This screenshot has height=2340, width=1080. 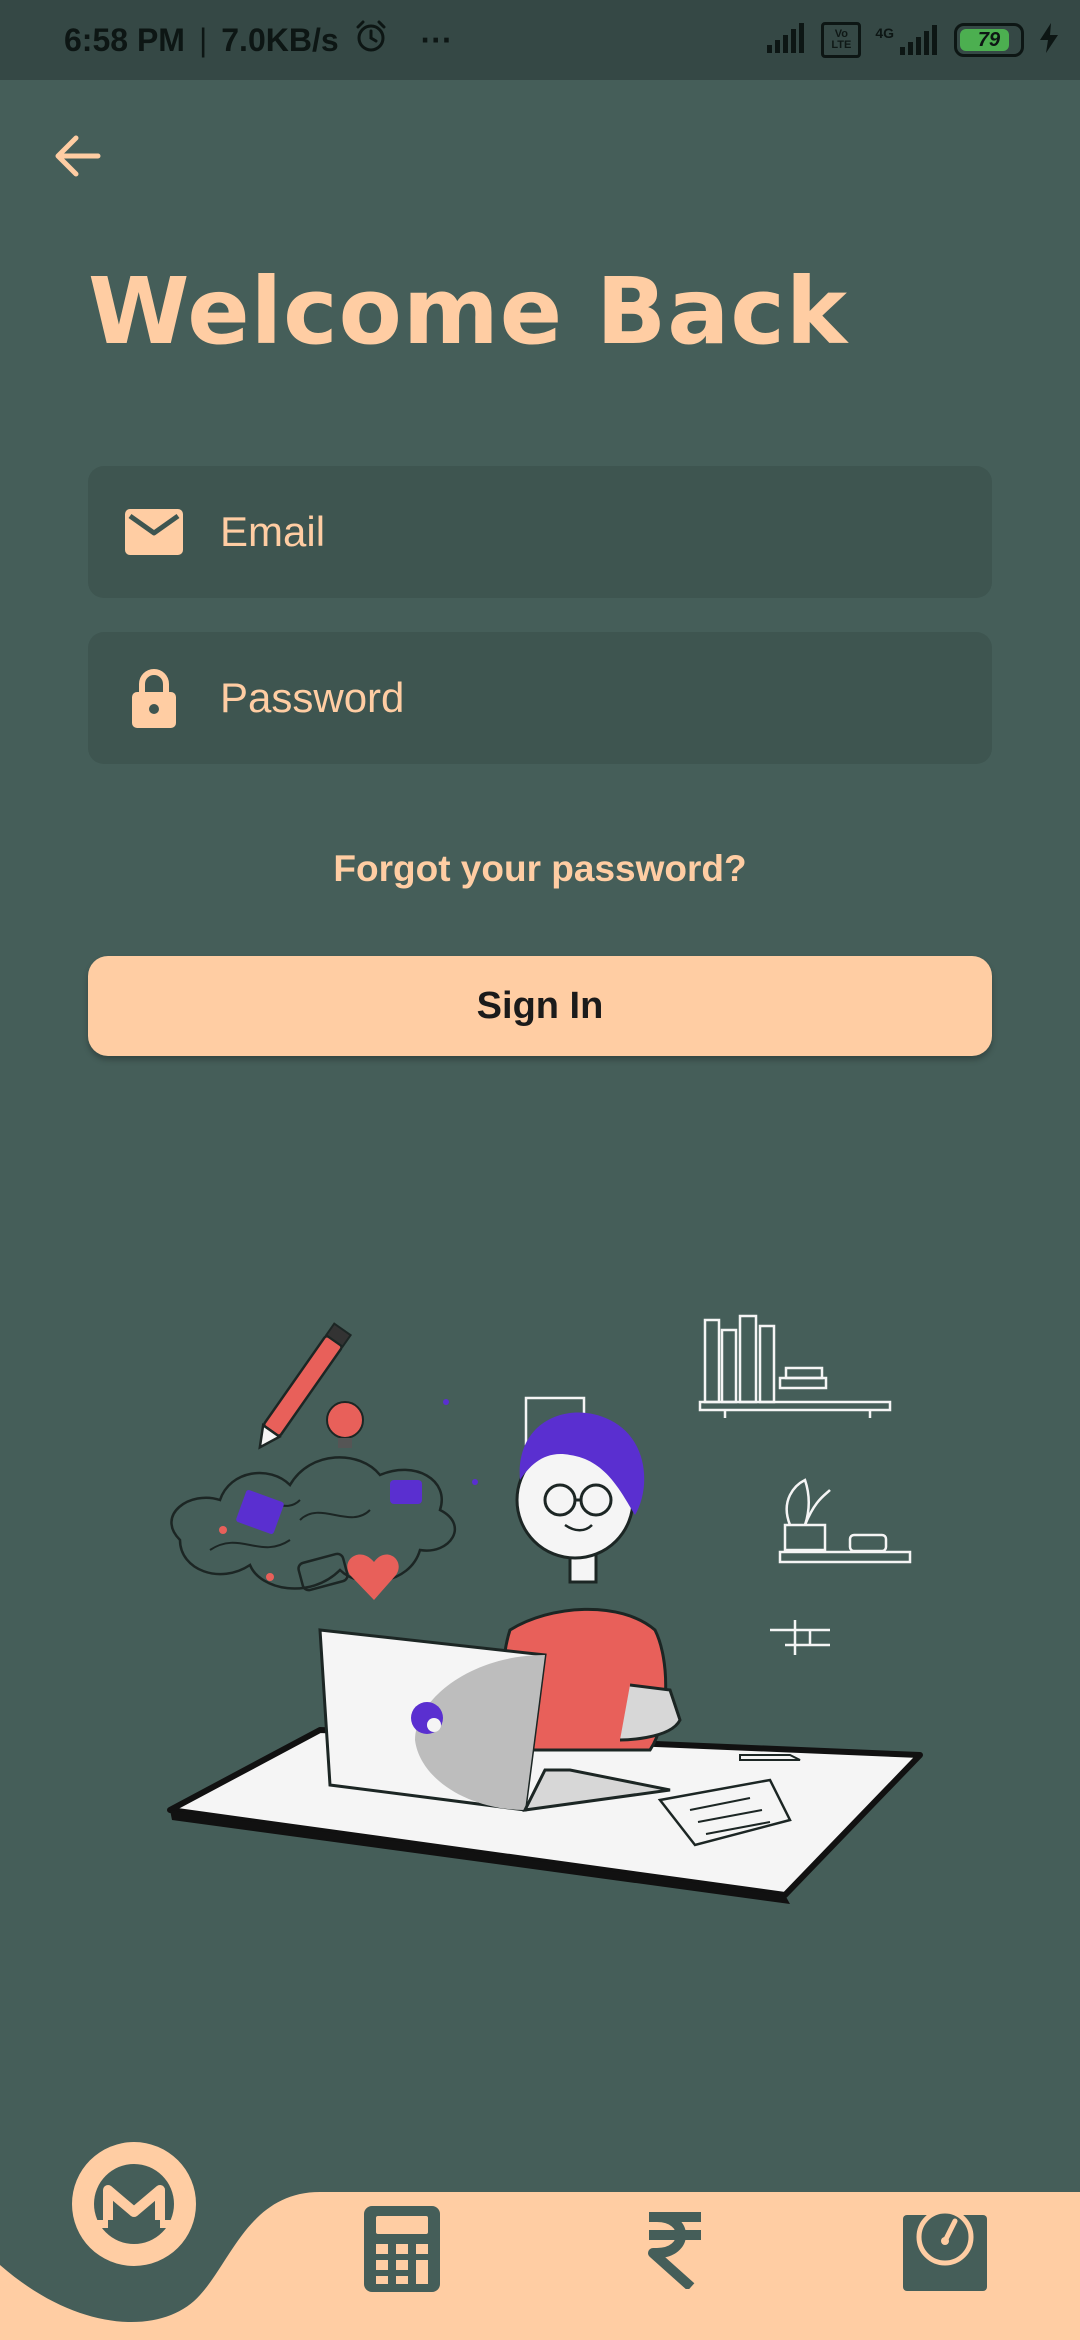 I want to click on forgot-password-link: Forgot your password?, so click(x=540, y=869).